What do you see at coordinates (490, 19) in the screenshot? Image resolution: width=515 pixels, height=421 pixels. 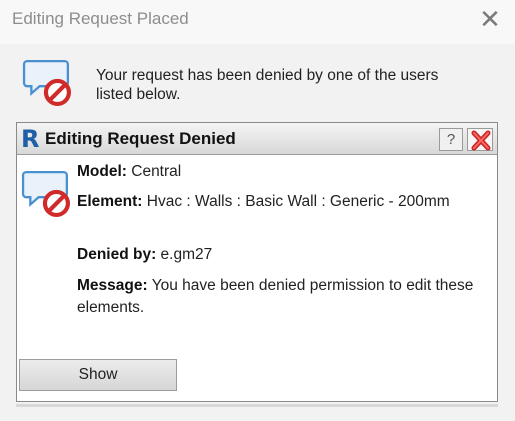 I see `outer-close-button: ✕` at bounding box center [490, 19].